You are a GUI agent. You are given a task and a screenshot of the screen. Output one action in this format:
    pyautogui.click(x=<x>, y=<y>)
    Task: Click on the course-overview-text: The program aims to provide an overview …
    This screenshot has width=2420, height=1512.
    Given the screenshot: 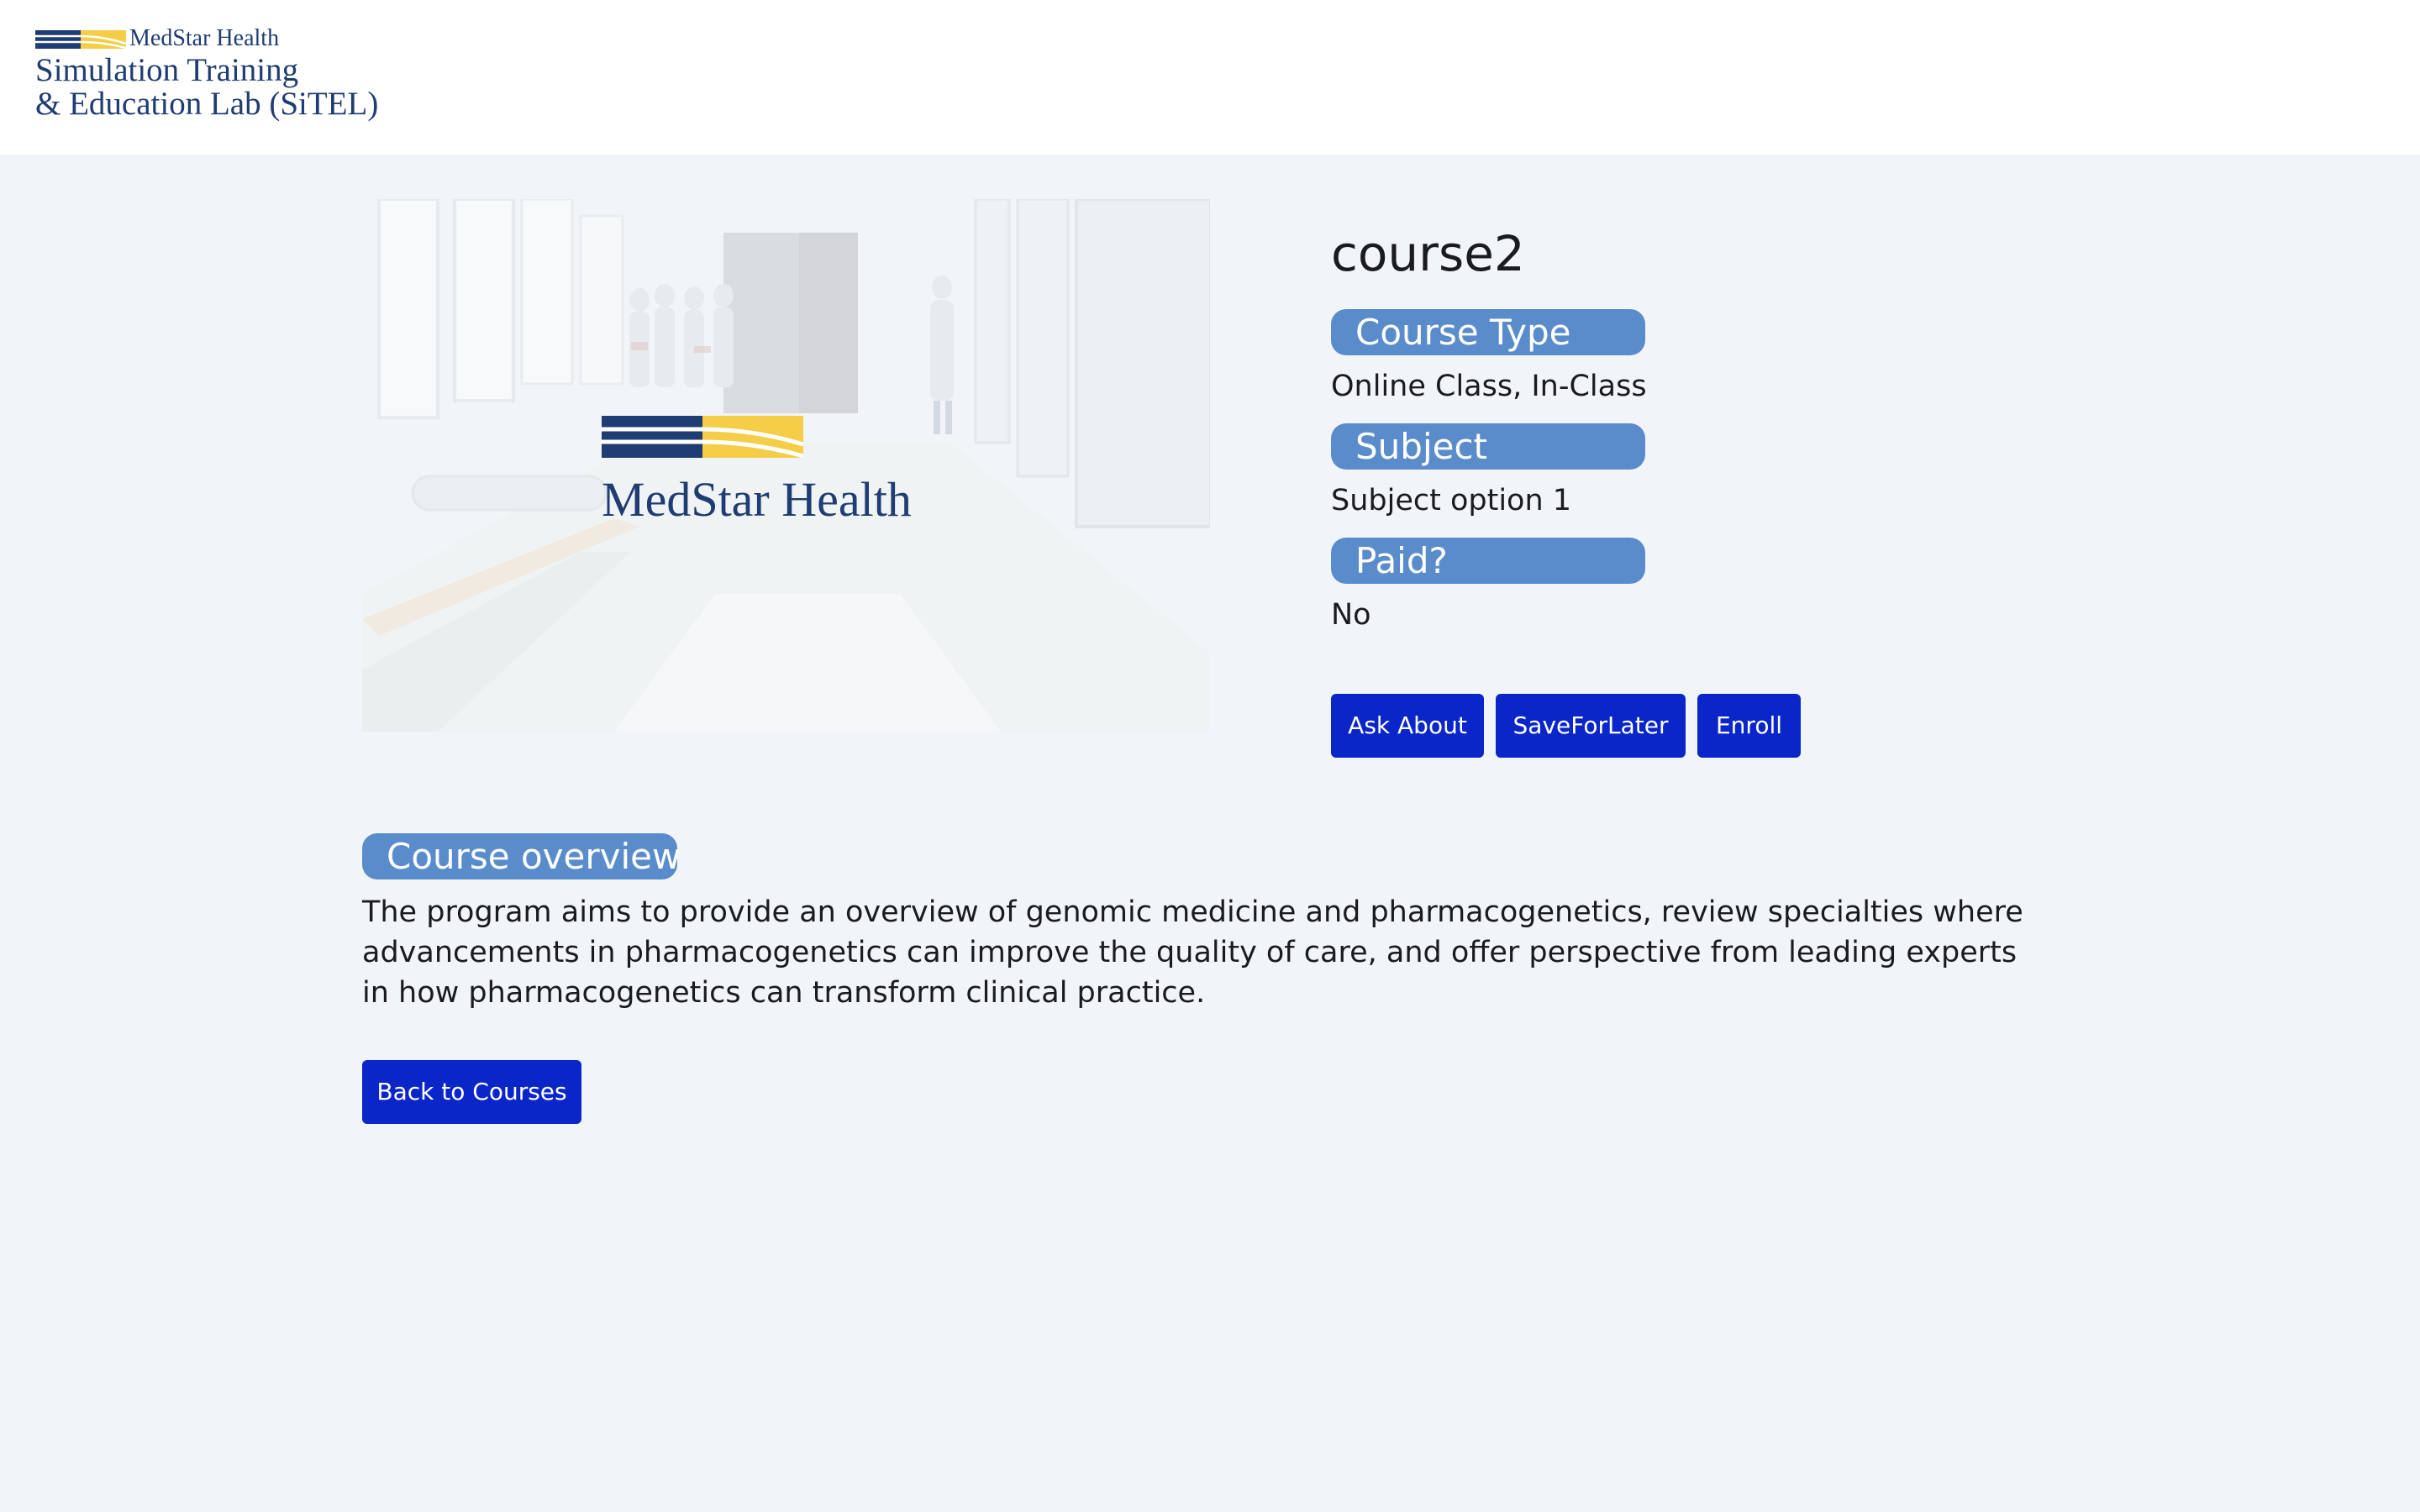 What is the action you would take?
    pyautogui.click(x=1193, y=952)
    